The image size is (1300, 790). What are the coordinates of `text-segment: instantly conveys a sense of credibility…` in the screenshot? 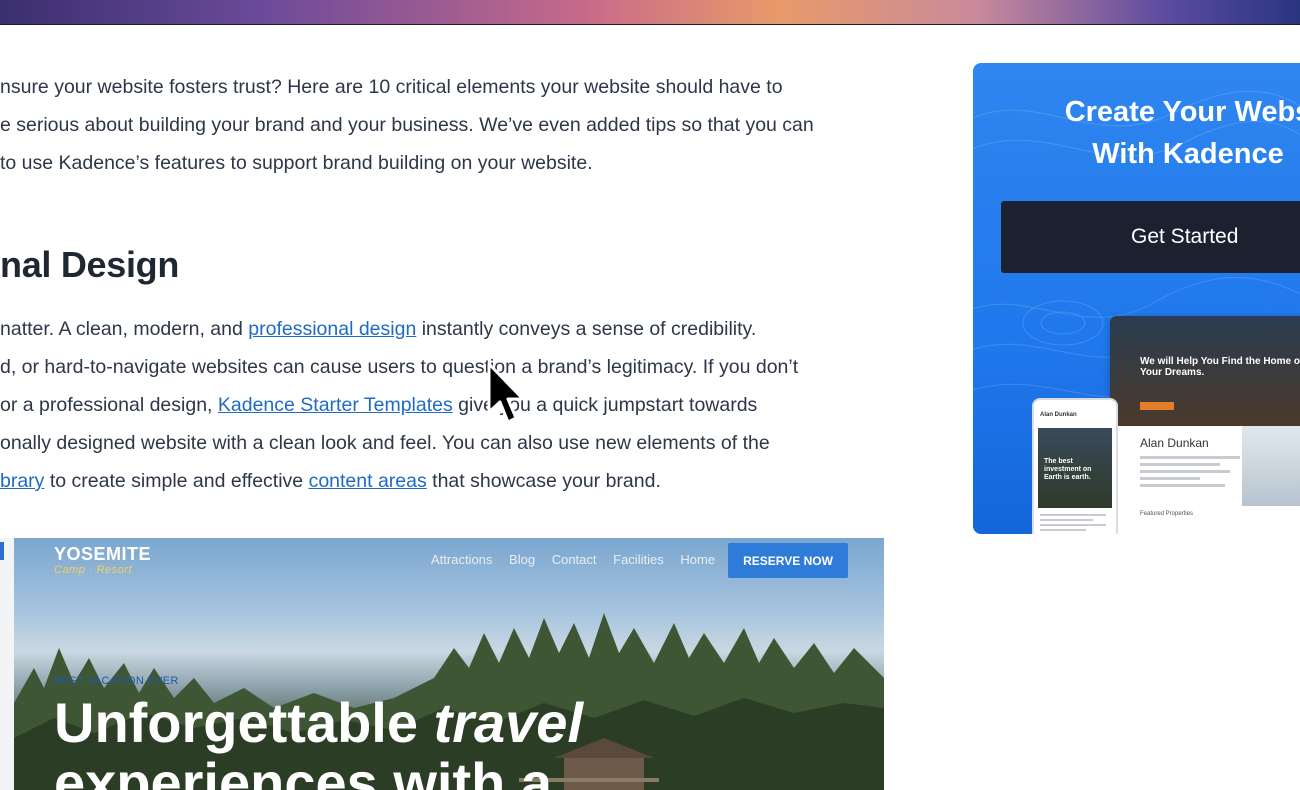 It's located at (586, 329).